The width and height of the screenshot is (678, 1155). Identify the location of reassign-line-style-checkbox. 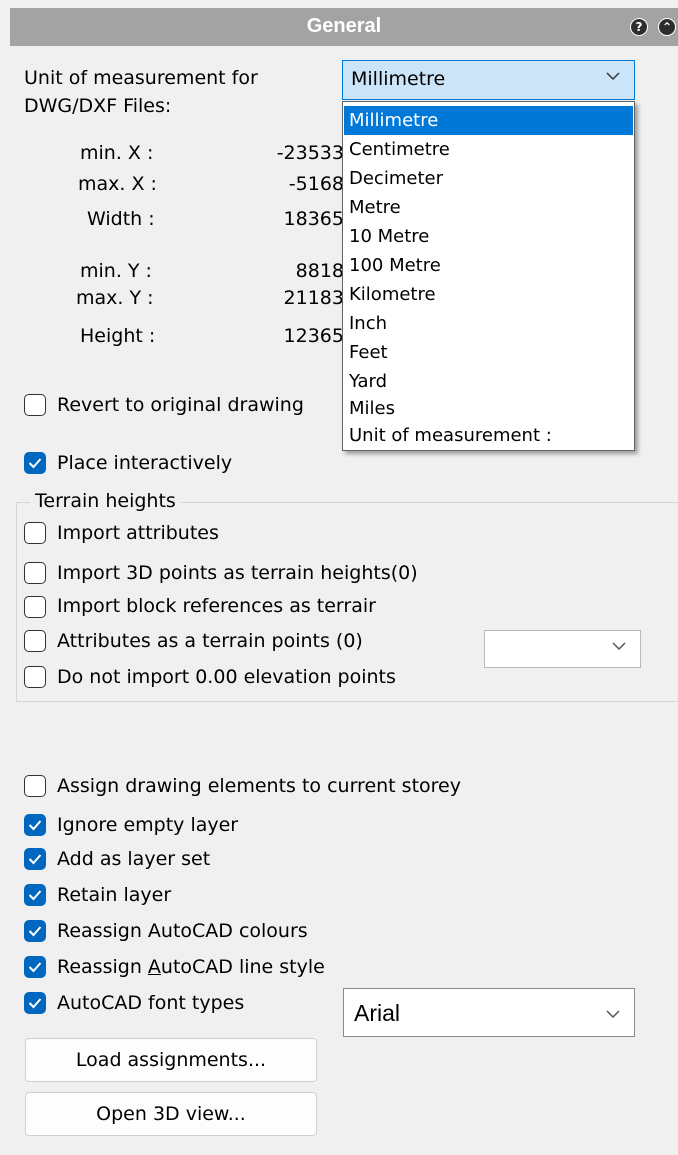
(35, 967).